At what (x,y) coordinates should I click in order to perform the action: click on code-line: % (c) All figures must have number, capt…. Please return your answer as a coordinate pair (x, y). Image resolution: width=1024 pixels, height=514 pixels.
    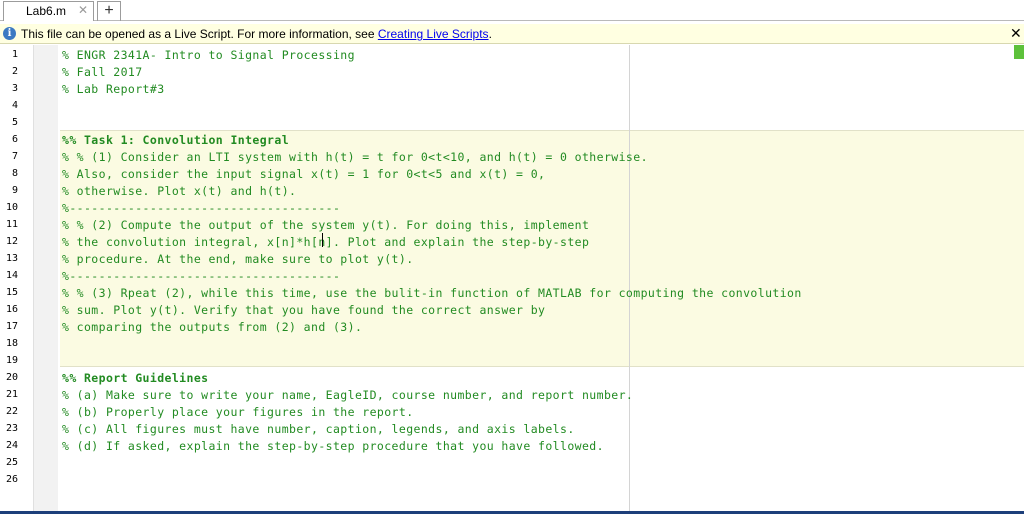
    Looking at the image, I should click on (318, 429).